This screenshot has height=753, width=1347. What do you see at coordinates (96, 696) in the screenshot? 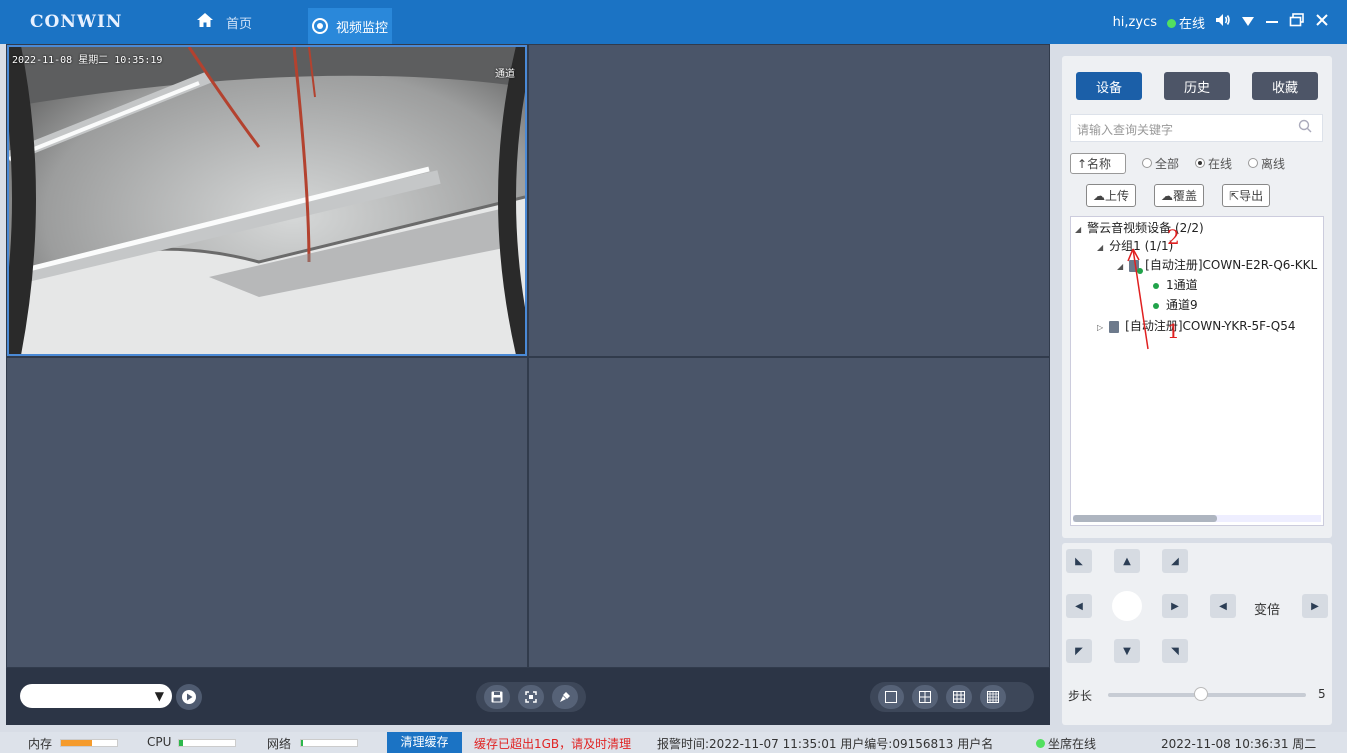
I see `stream-select: ▼` at bounding box center [96, 696].